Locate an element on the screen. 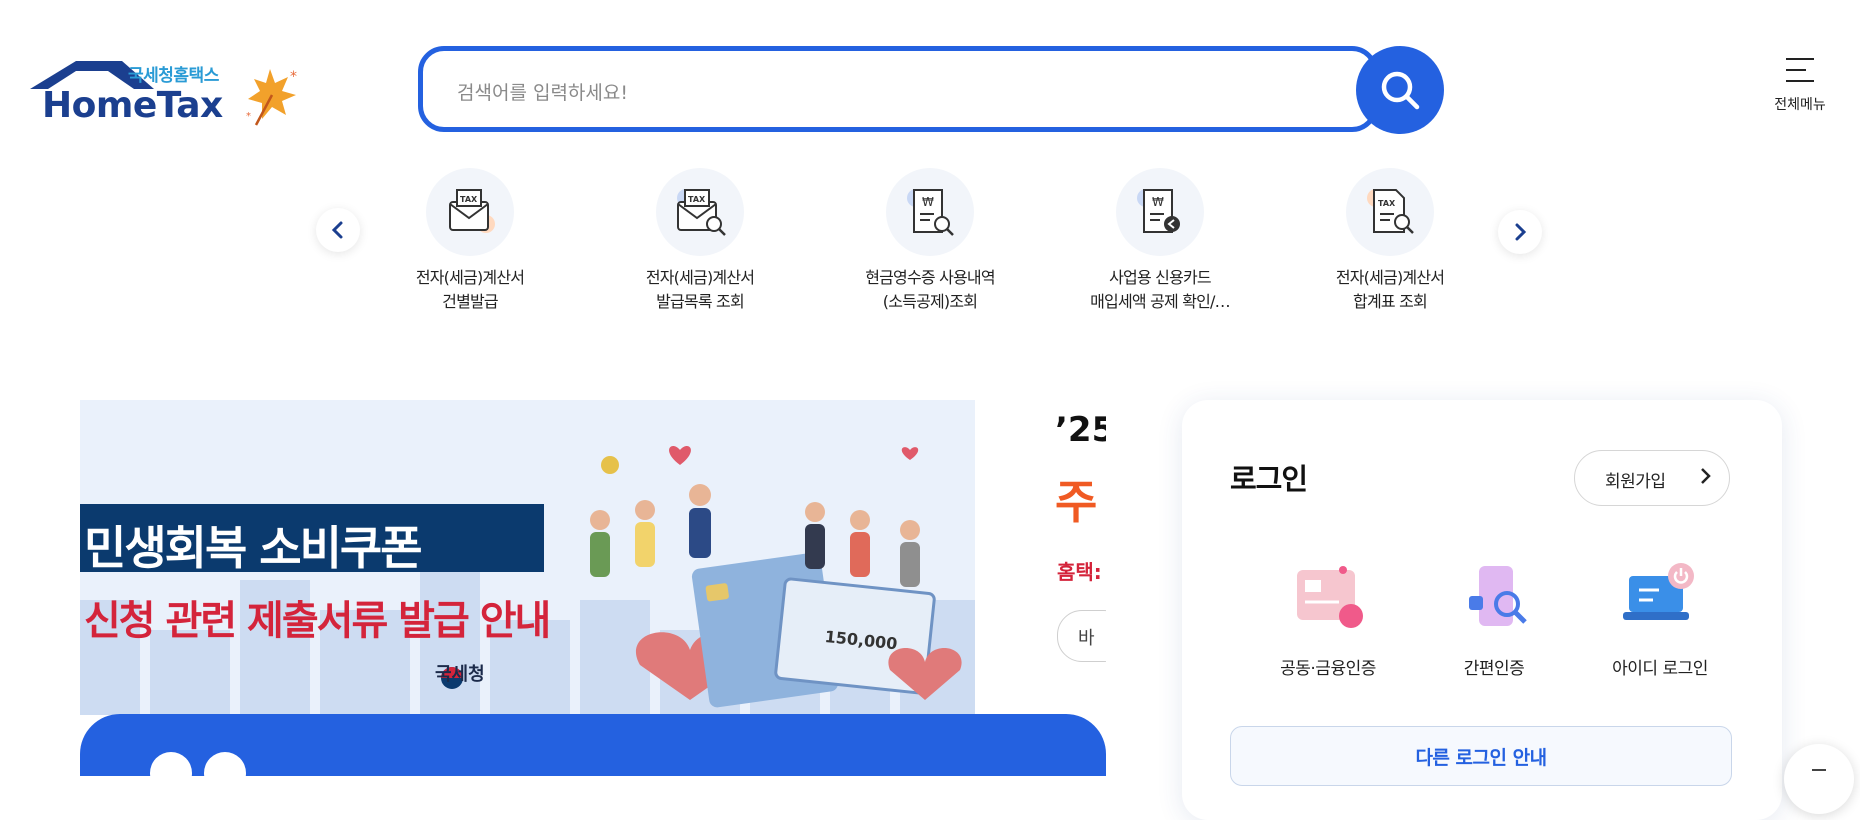 Image resolution: width=1860 pixels, height=820 pixels. search-button is located at coordinates (1400, 90).